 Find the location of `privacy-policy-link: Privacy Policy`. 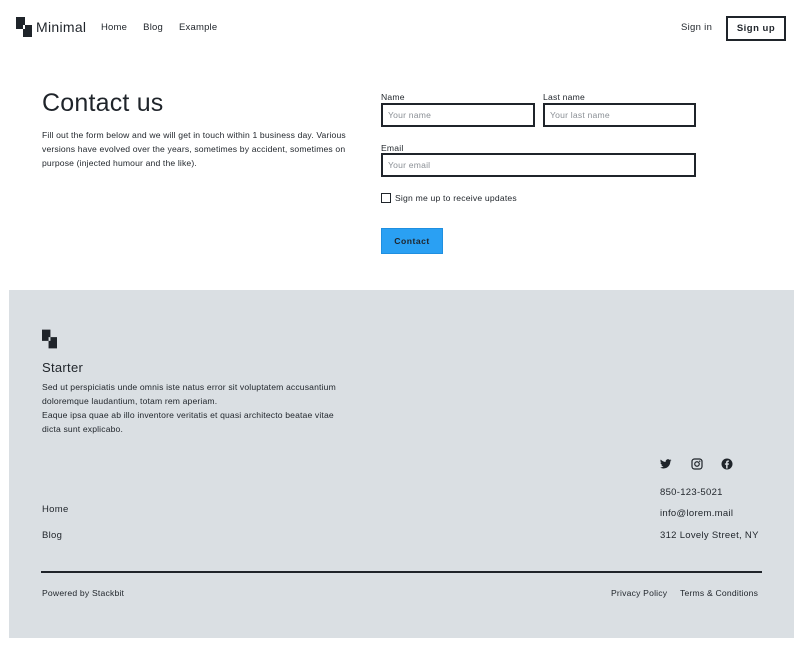

privacy-policy-link: Privacy Policy is located at coordinates (639, 593).